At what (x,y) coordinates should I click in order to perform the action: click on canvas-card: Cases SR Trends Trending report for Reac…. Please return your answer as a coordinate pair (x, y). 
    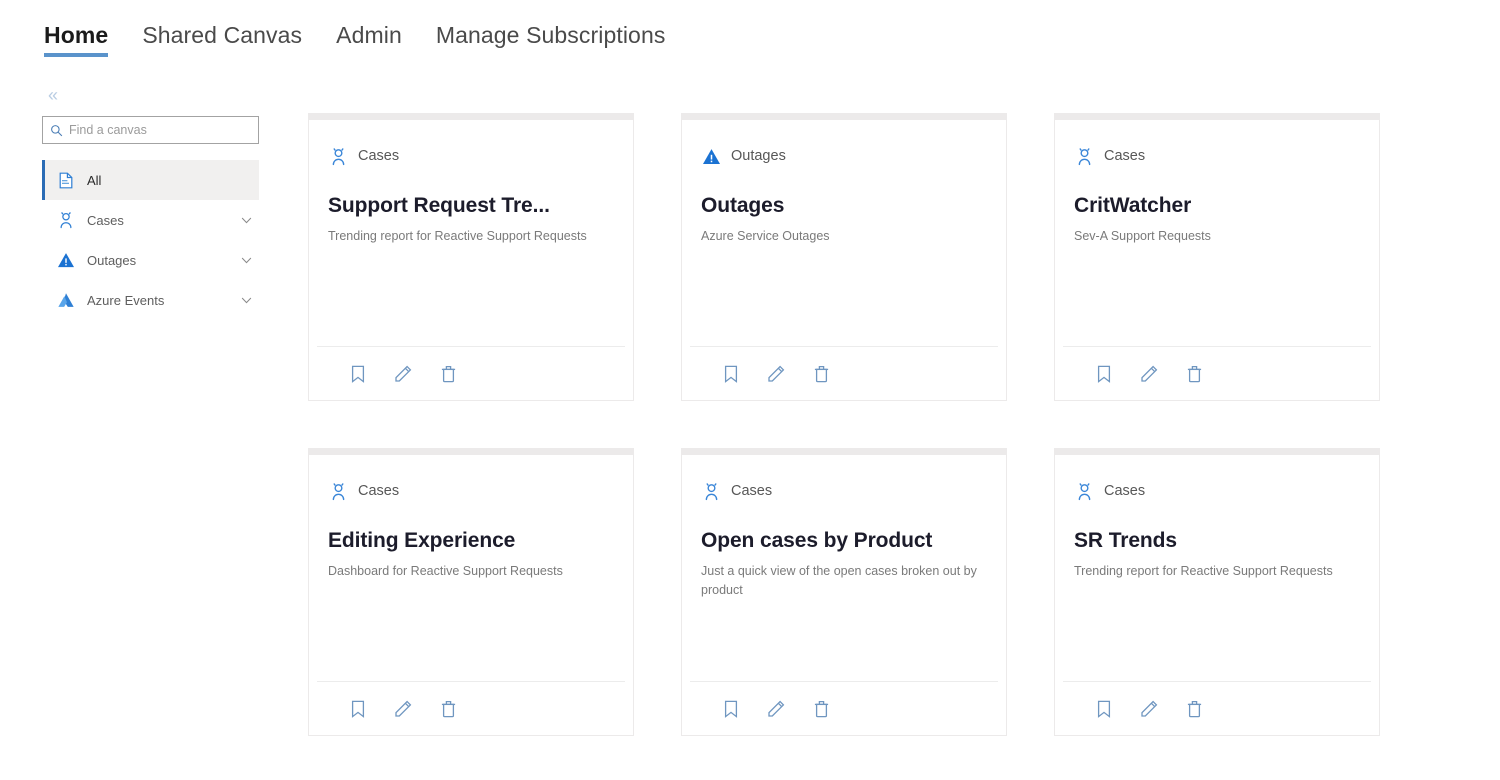
    Looking at the image, I should click on (1217, 592).